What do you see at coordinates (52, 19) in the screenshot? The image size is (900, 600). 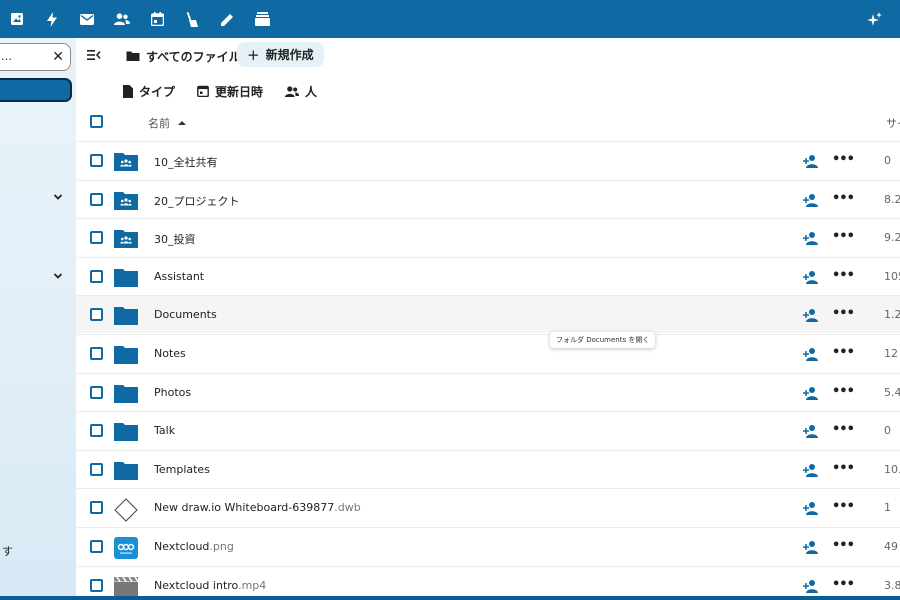 I see `activity-icon` at bounding box center [52, 19].